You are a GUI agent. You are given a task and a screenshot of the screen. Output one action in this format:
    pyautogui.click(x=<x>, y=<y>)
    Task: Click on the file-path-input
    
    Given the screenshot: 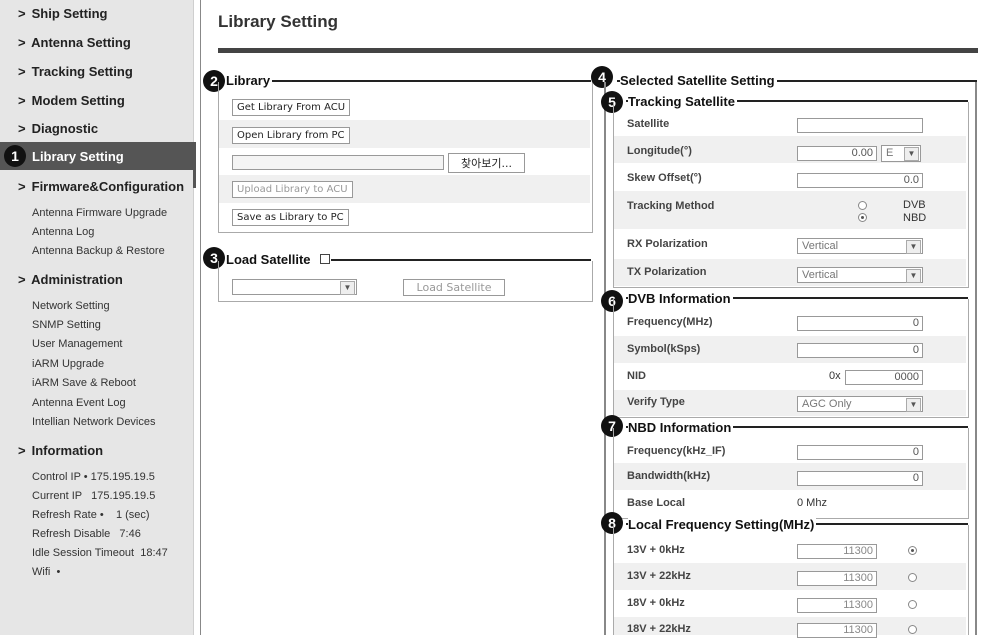 What is the action you would take?
    pyautogui.click(x=338, y=162)
    